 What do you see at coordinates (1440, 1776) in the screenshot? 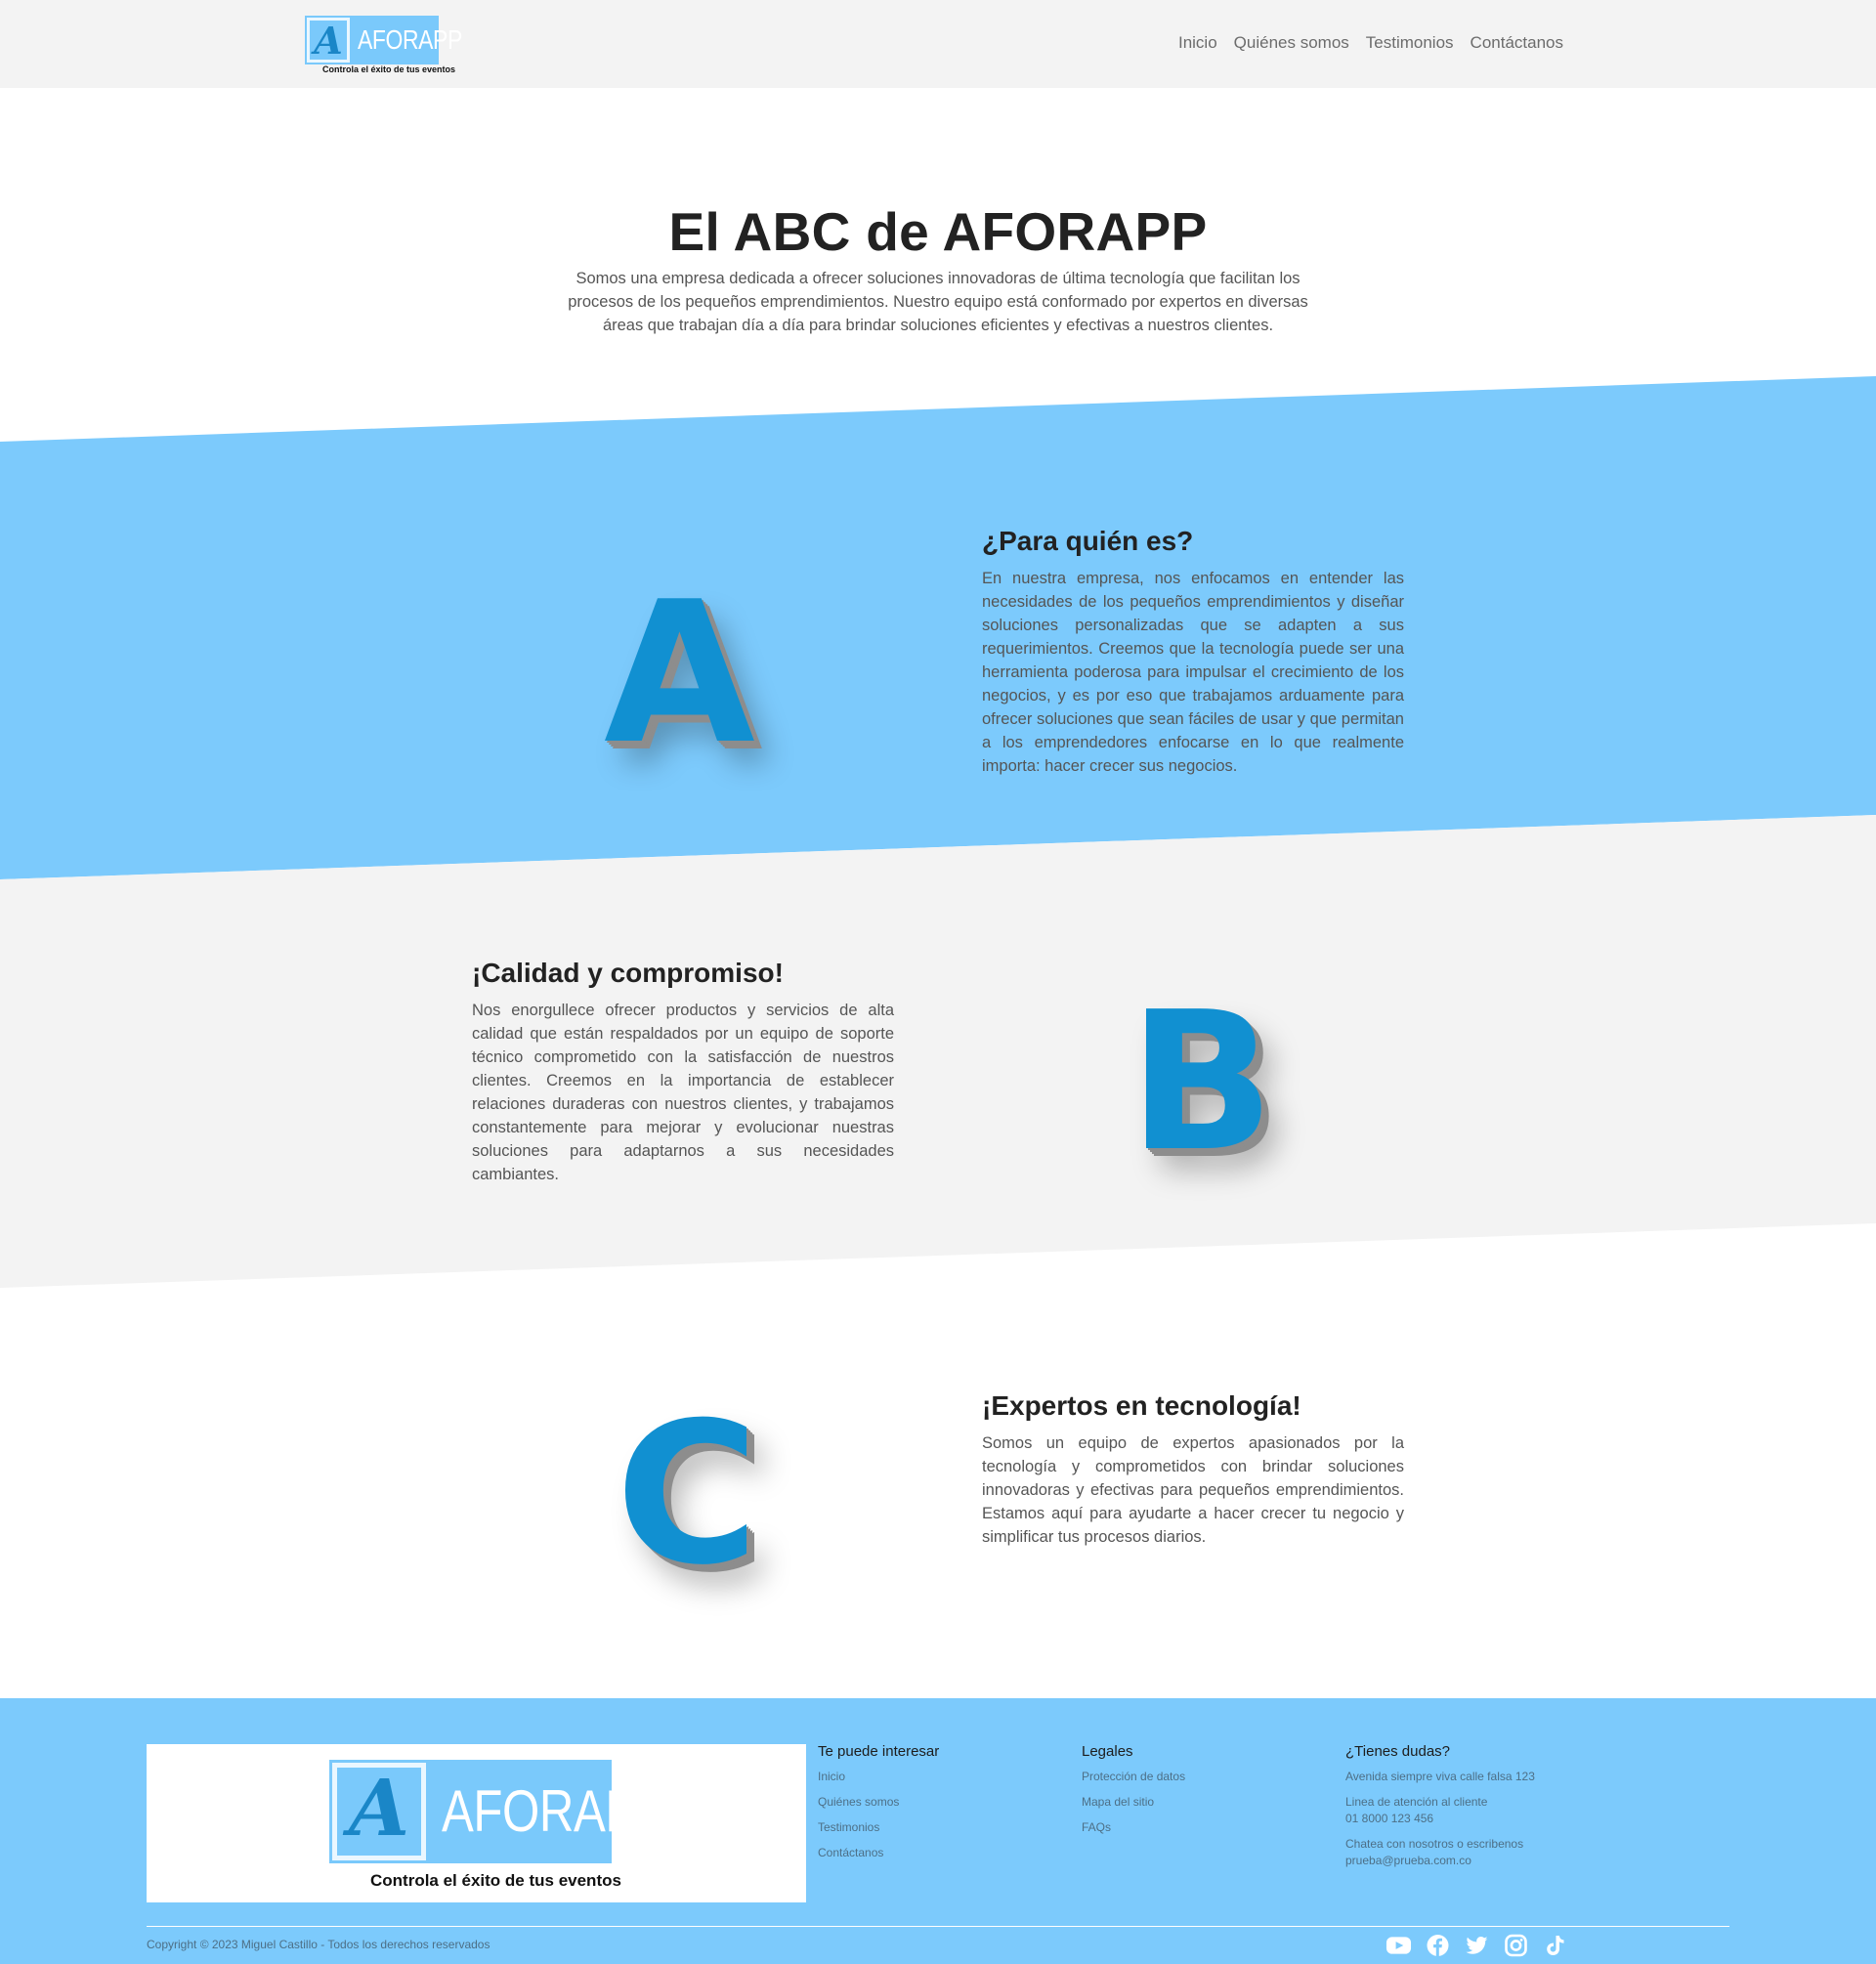
I see `footer-address: Avenida siempre viva calle falsa 123` at bounding box center [1440, 1776].